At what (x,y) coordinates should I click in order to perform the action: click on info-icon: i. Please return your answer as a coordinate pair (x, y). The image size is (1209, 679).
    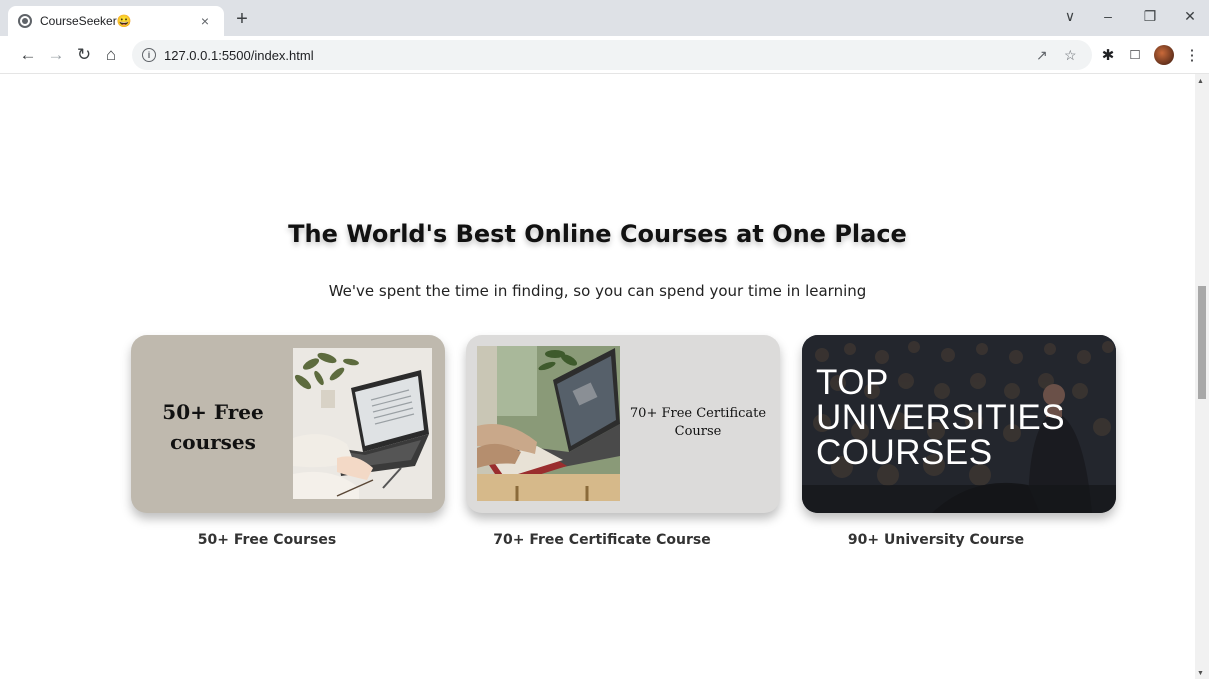
    Looking at the image, I should click on (149, 55).